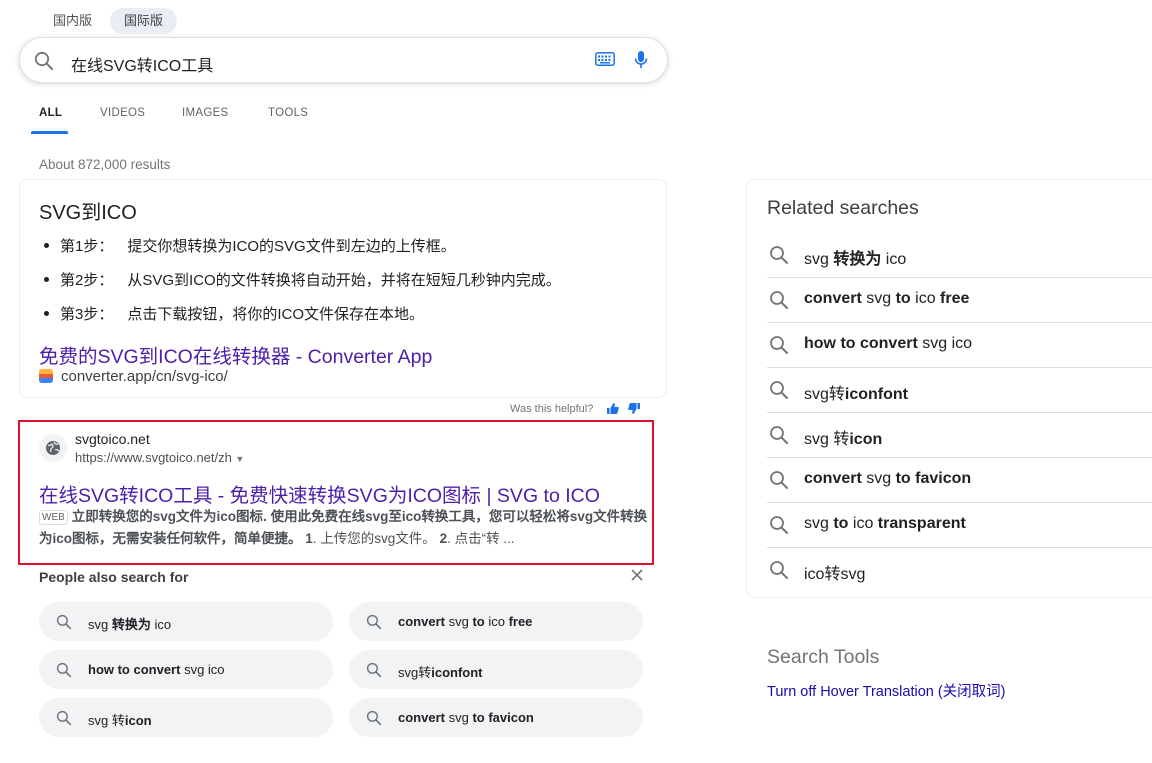 The image size is (1152, 763). What do you see at coordinates (959, 256) in the screenshot?
I see `related-search-item: svg 转换为 ico` at bounding box center [959, 256].